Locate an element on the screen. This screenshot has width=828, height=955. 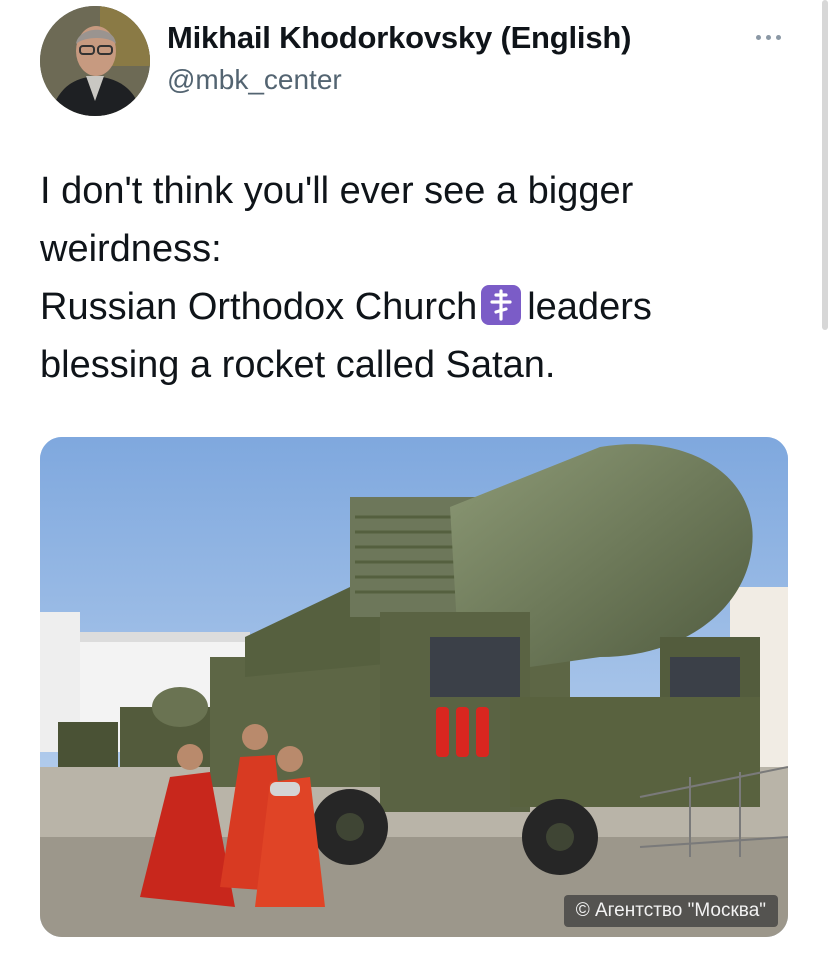
avatar-portrait is located at coordinates (95, 61).